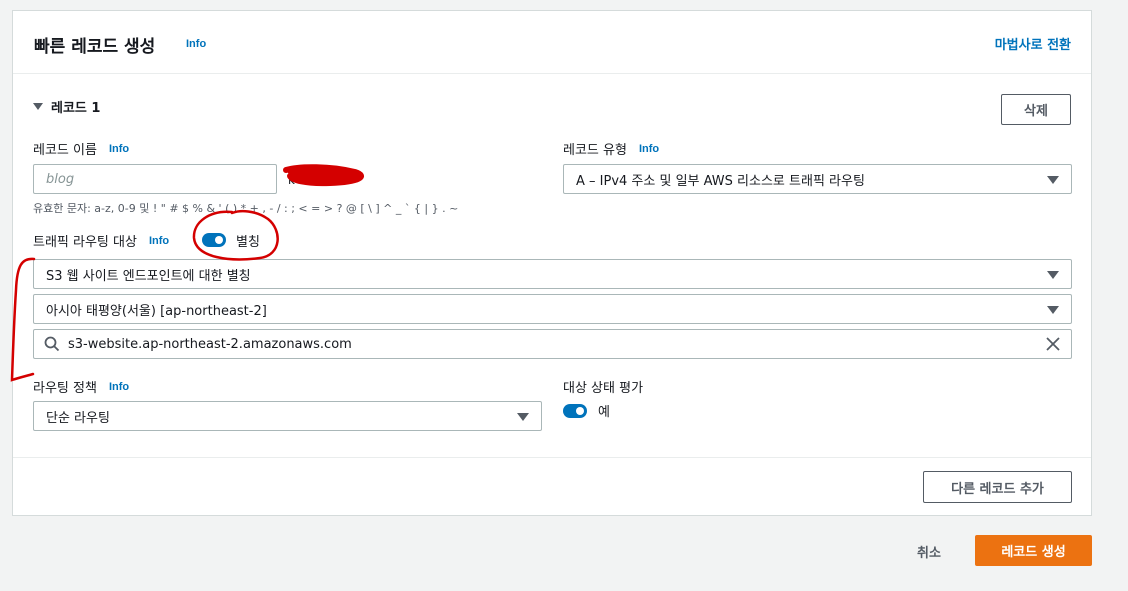 This screenshot has width=1128, height=591. Describe the element at coordinates (248, 242) in the screenshot. I see `alias-toggle-label: 별칭` at that location.